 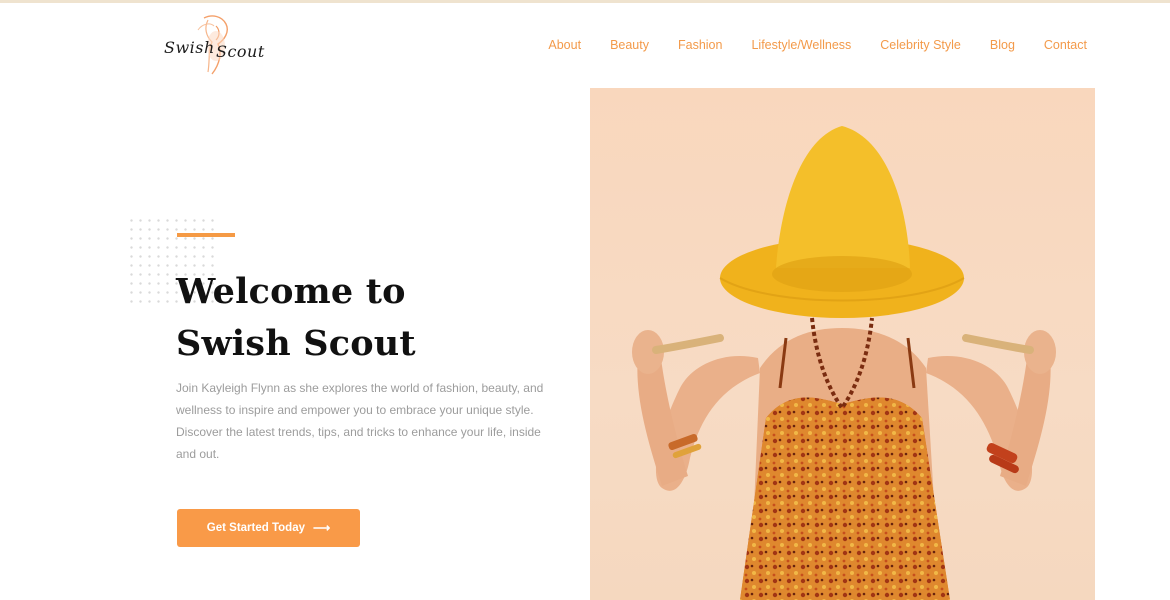 I want to click on logo-word-scout: Scout, so click(x=240, y=51).